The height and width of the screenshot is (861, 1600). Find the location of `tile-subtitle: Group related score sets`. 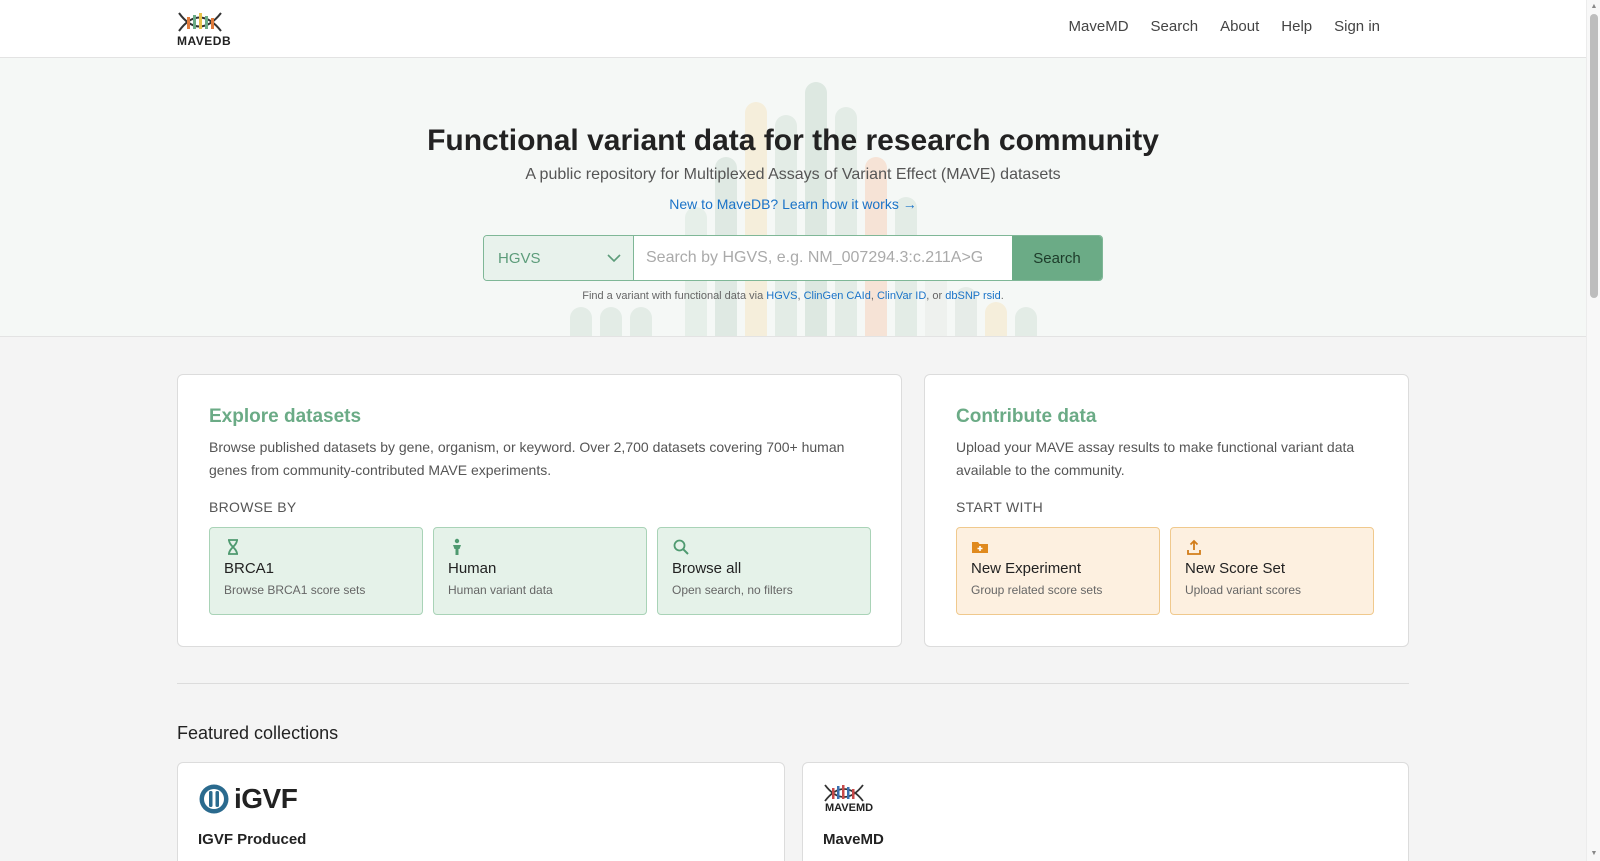

tile-subtitle: Group related score sets is located at coordinates (1037, 590).